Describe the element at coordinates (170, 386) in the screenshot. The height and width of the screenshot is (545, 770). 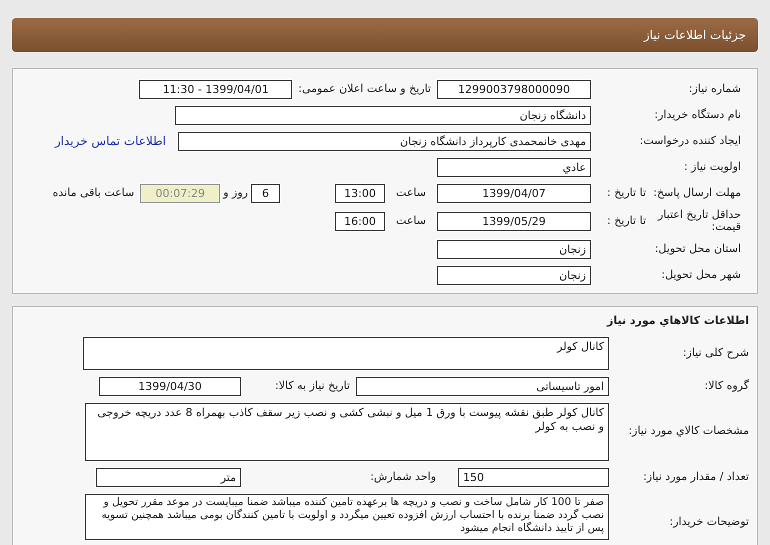
I see `value-field: 1399/04/30` at that location.